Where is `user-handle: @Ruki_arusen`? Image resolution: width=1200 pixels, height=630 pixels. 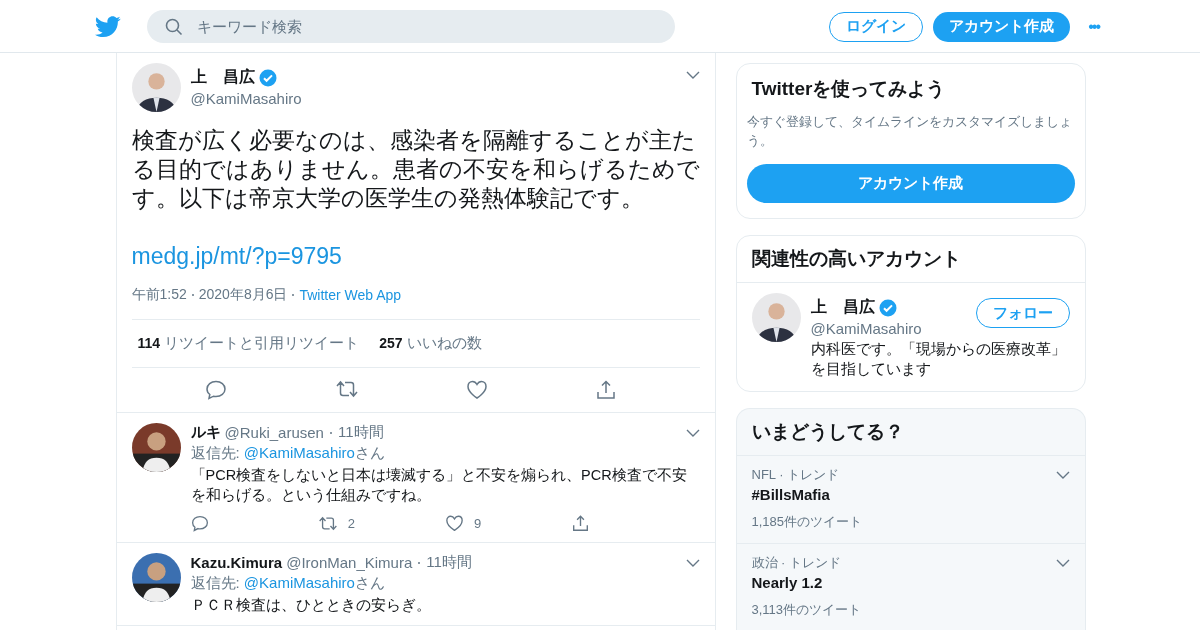 user-handle: @Ruki_arusen is located at coordinates (274, 432).